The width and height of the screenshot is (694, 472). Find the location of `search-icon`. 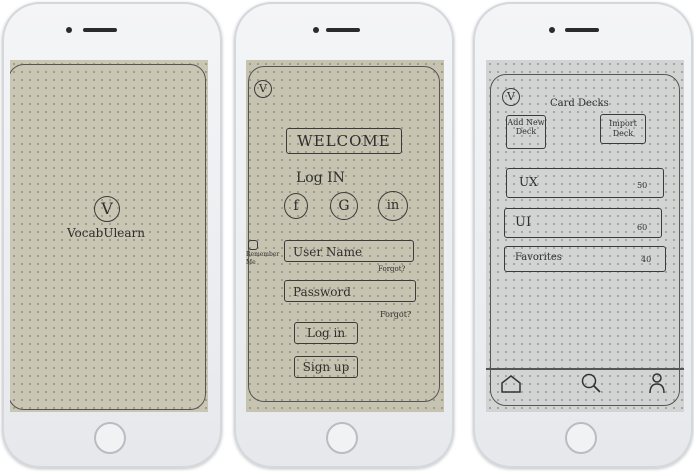

search-icon is located at coordinates (591, 383).